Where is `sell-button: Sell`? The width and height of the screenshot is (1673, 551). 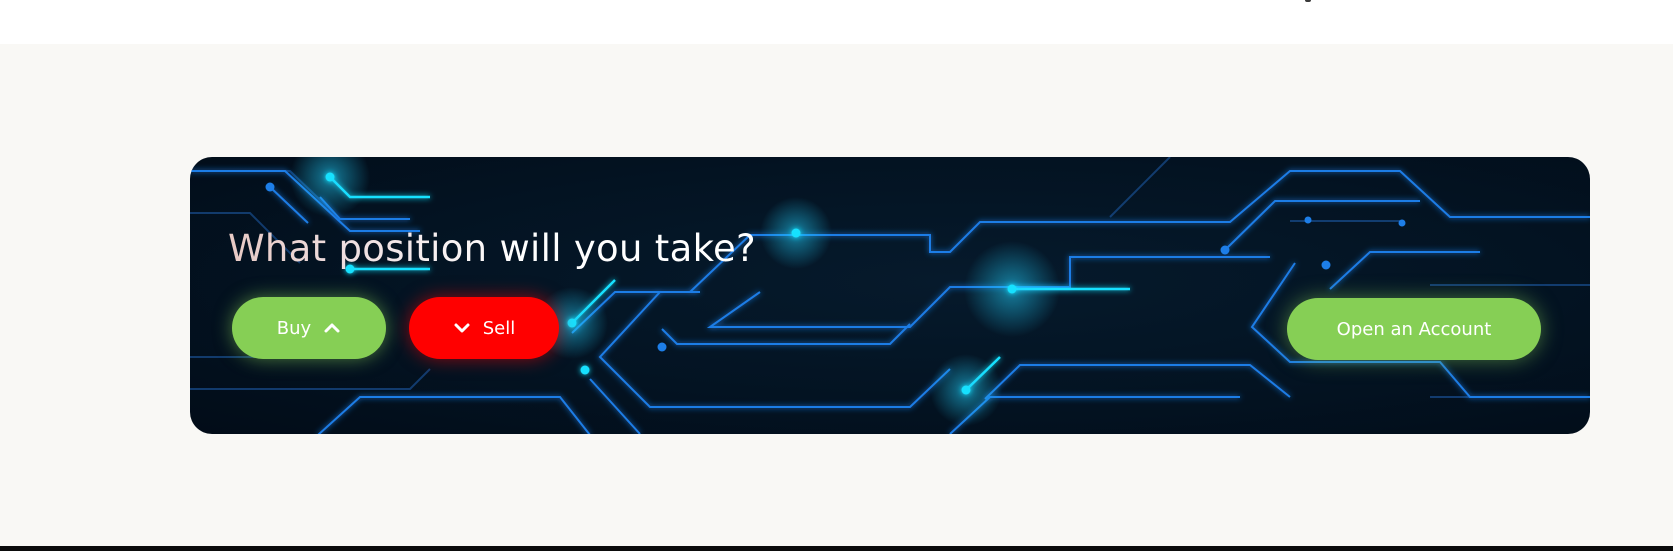
sell-button: Sell is located at coordinates (484, 328).